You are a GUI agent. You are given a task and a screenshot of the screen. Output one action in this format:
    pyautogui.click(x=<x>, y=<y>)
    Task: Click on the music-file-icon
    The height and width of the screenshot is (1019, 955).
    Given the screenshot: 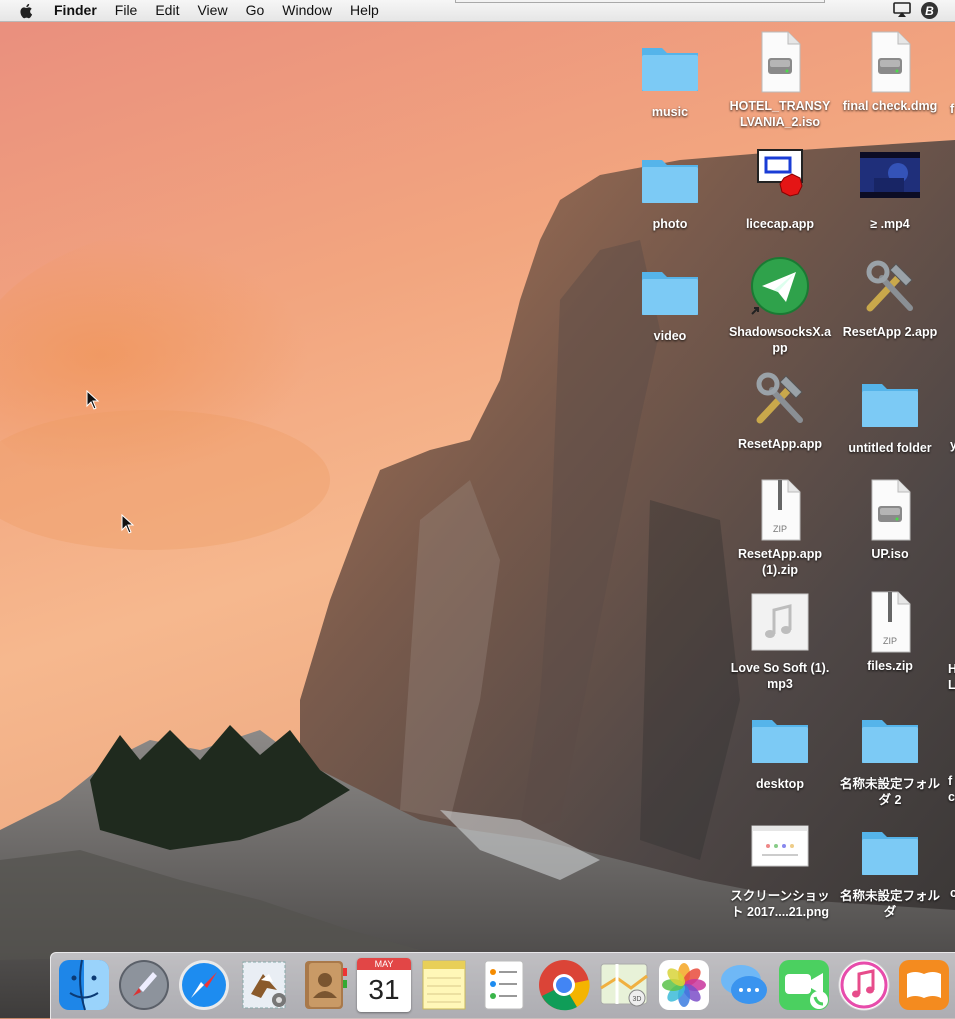 What is the action you would take?
    pyautogui.click(x=780, y=624)
    